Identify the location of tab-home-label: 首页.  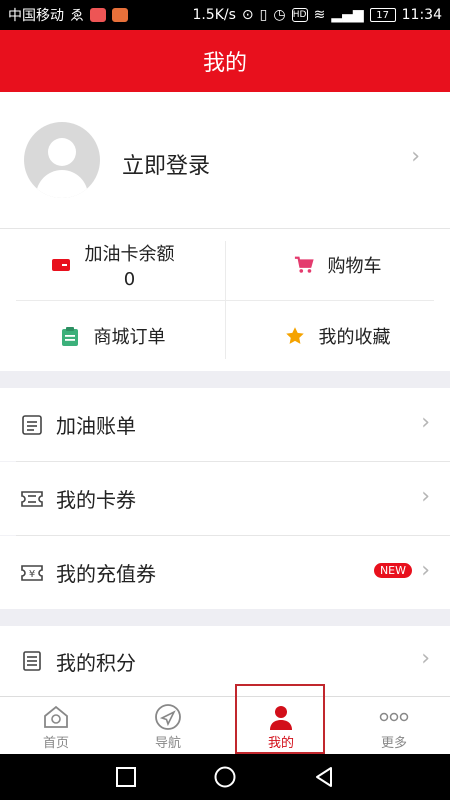
(55, 743).